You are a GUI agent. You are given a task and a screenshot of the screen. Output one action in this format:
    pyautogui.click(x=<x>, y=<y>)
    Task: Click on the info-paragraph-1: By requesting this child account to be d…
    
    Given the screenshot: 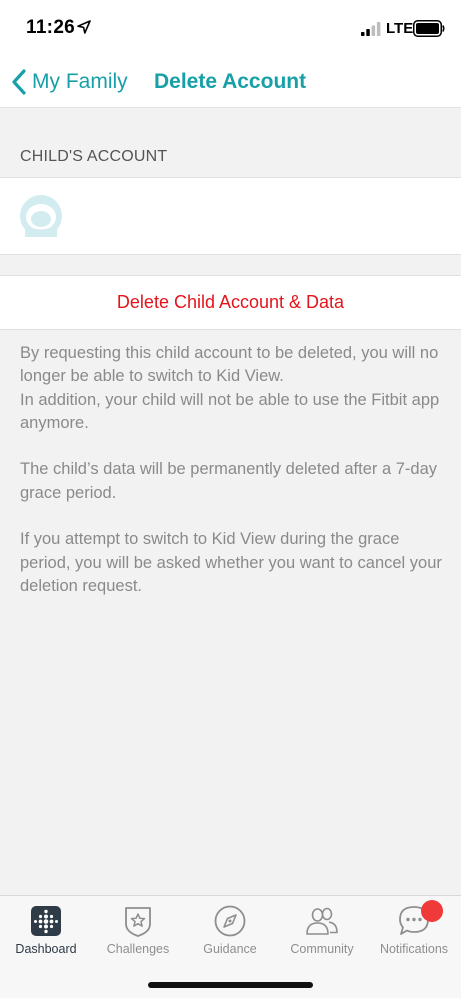 What is the action you would take?
    pyautogui.click(x=232, y=388)
    